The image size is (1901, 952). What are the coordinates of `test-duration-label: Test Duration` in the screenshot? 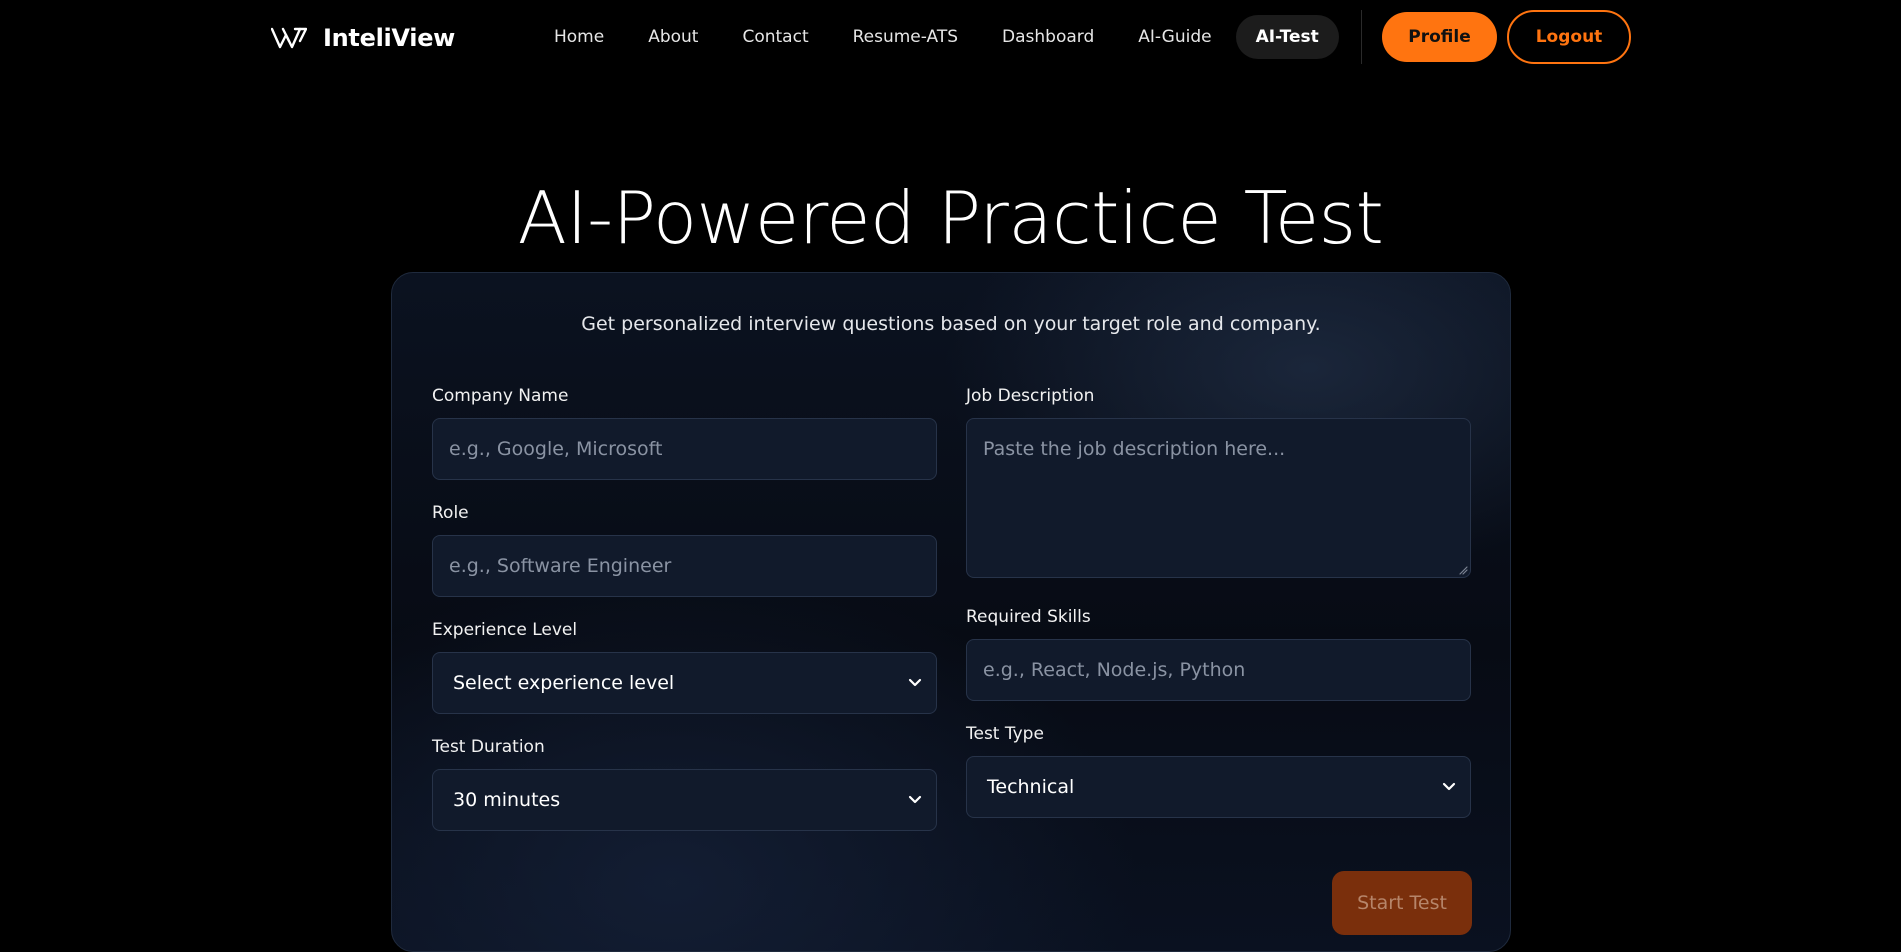 It's located at (488, 747).